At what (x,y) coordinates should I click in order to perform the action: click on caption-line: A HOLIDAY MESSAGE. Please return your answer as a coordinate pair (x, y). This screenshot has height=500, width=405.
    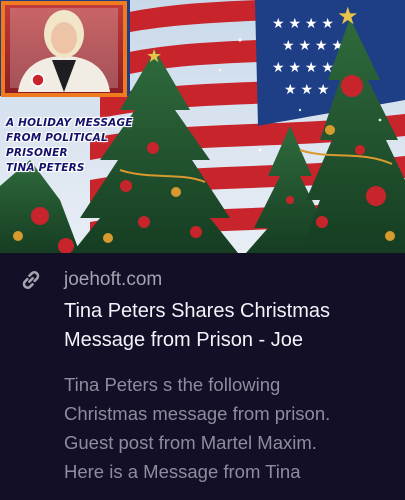
    Looking at the image, I should click on (69, 123).